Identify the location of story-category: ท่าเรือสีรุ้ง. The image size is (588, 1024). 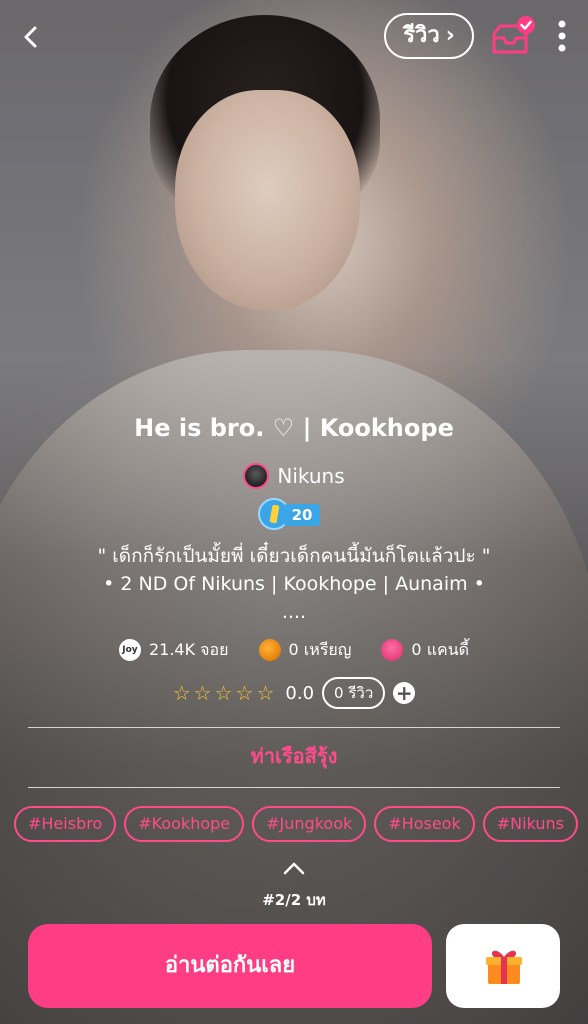
(294, 756).